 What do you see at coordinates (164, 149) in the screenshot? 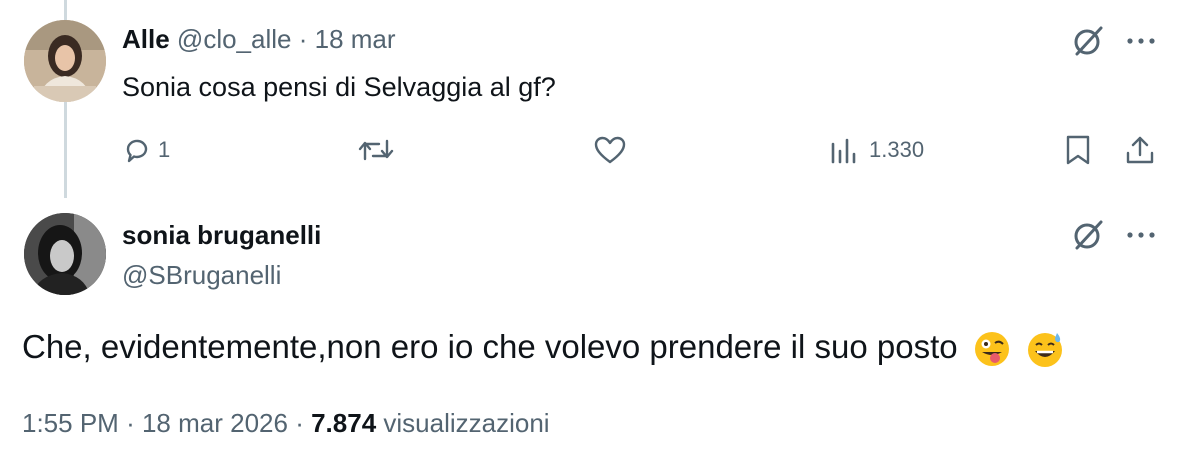
I see `reply-count: 1` at bounding box center [164, 149].